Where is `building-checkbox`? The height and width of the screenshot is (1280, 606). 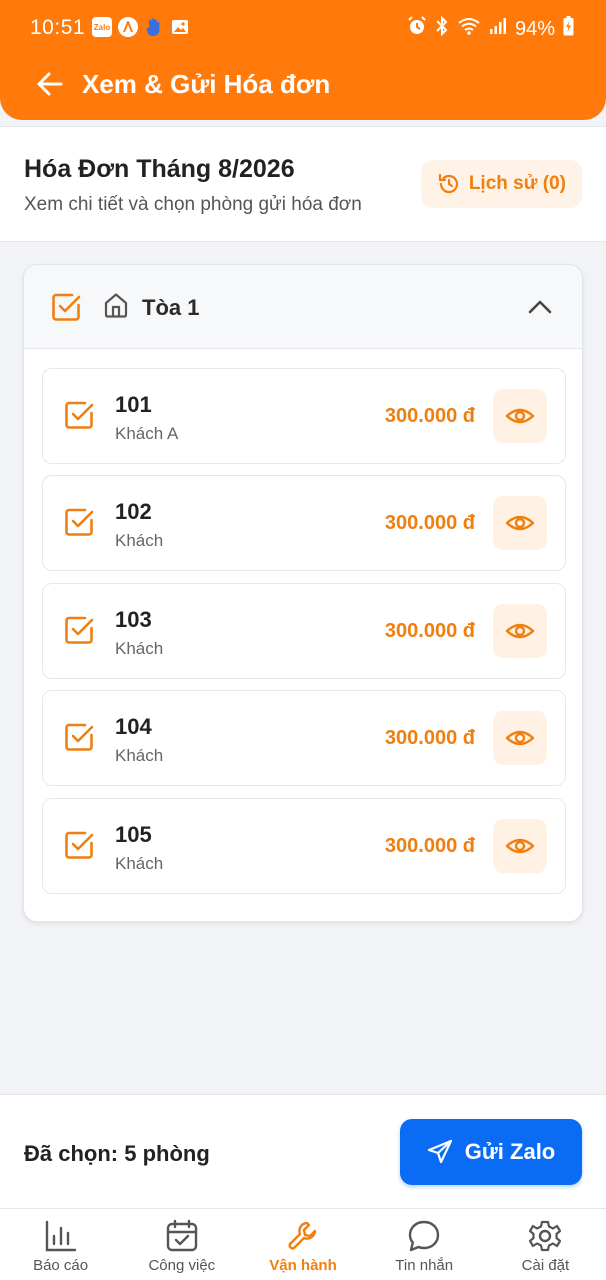
building-checkbox is located at coordinates (66, 309).